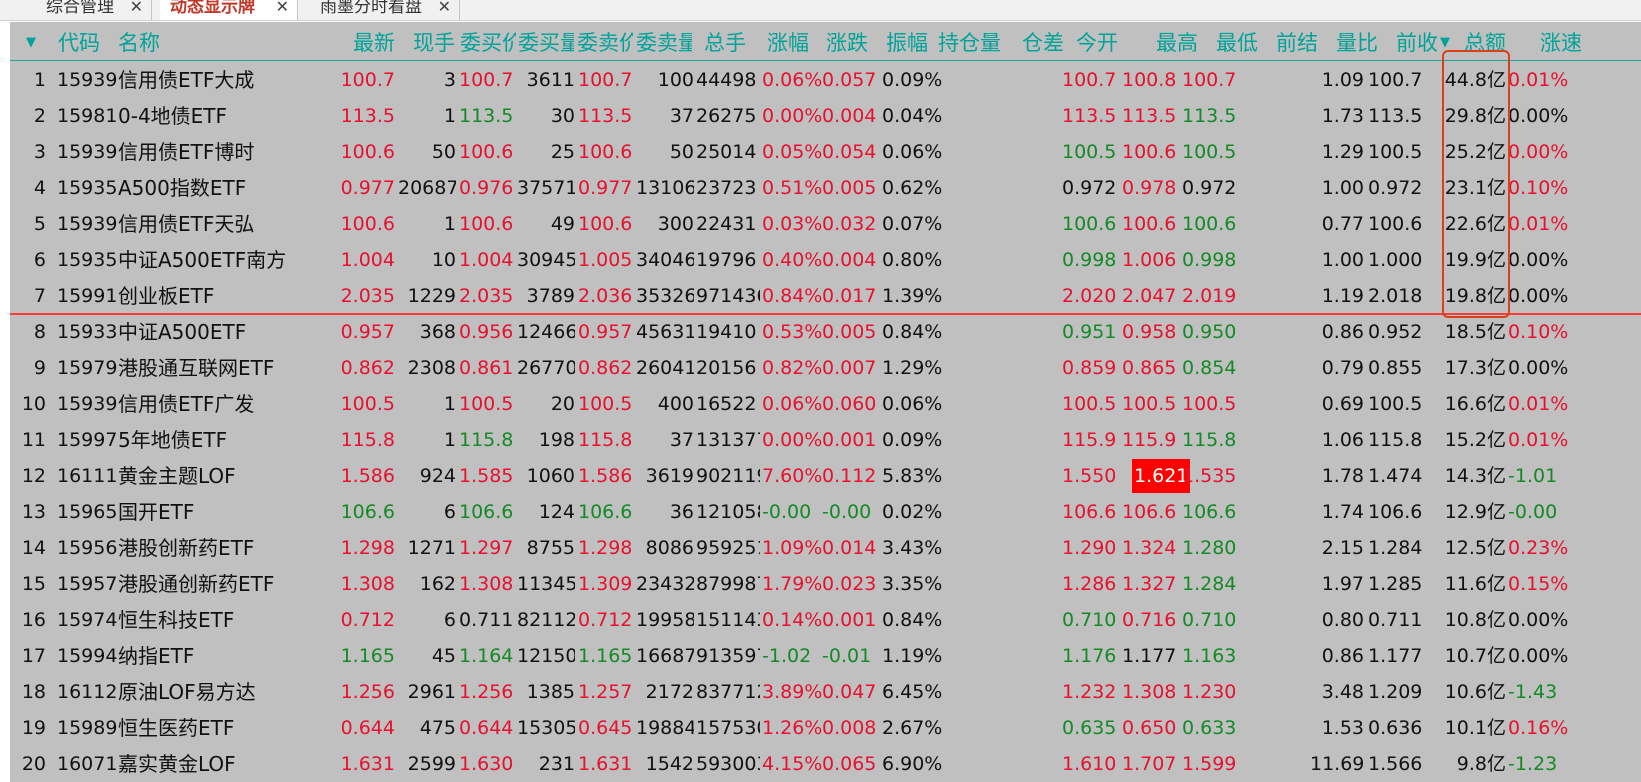 This screenshot has width=1641, height=782. I want to click on volume-ratio: 1.53, so click(1342, 728).